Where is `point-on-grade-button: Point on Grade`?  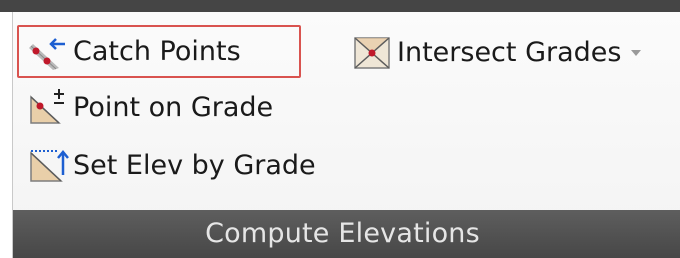
point-on-grade-button: Point on Grade is located at coordinates (149, 107).